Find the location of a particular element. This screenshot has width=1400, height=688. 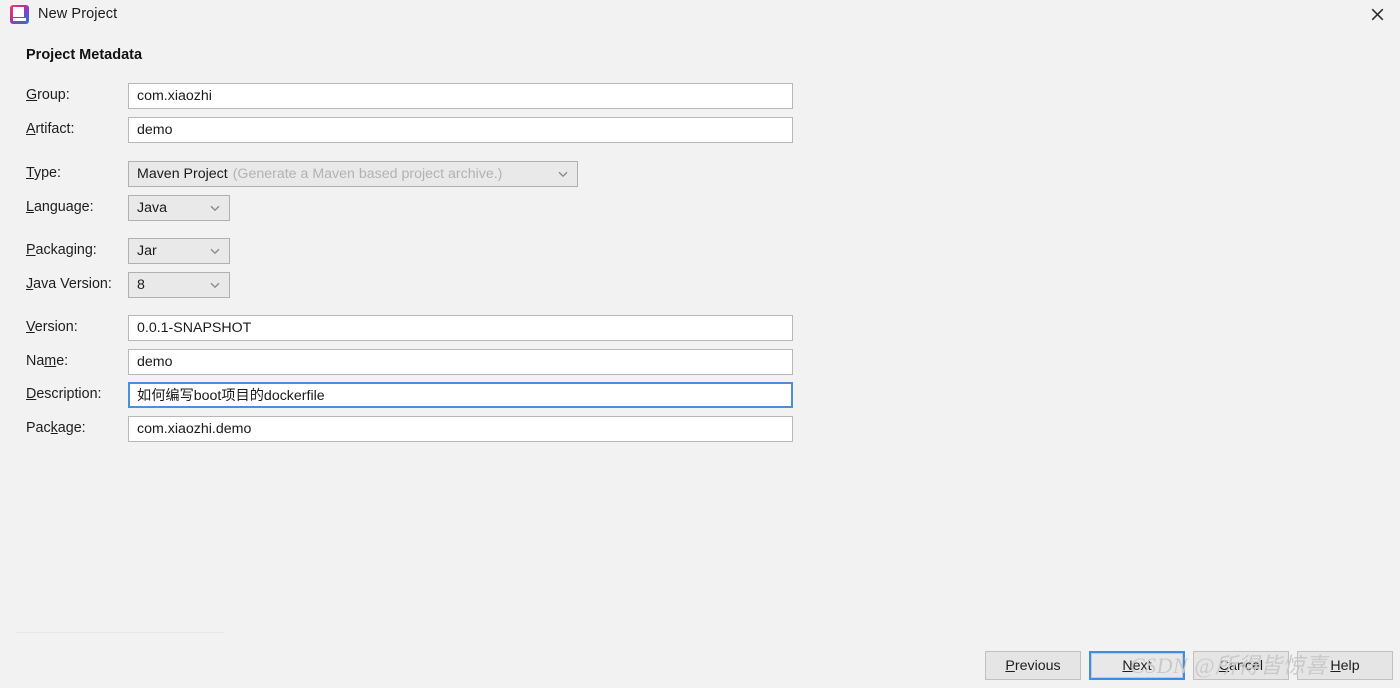

next-button: Next is located at coordinates (1137, 665).